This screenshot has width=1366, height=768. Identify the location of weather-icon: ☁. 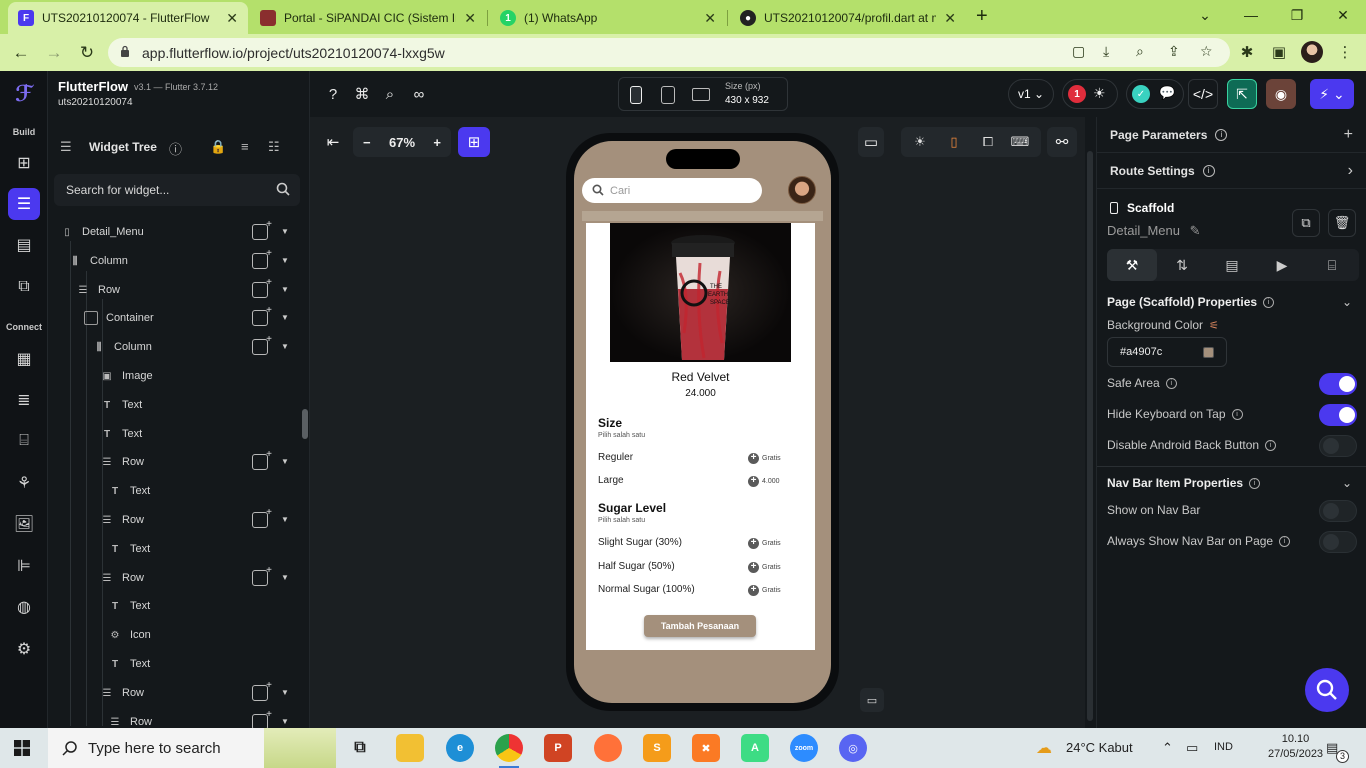
(1044, 748).